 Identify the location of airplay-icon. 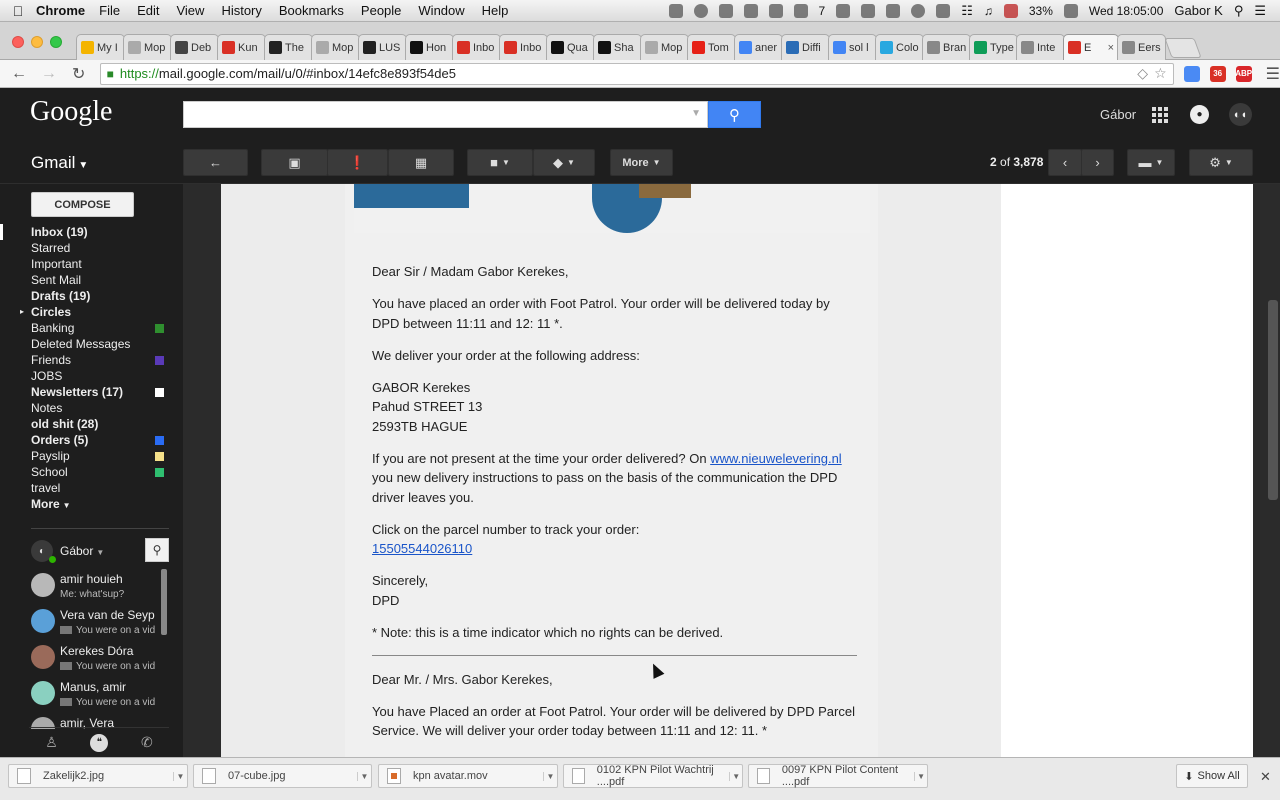
(893, 10).